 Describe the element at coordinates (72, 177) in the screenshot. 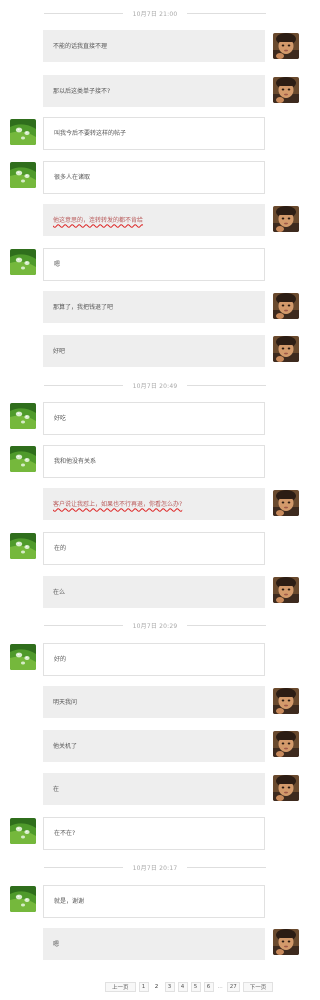

I see `message-text: 很多人在诸取` at that location.